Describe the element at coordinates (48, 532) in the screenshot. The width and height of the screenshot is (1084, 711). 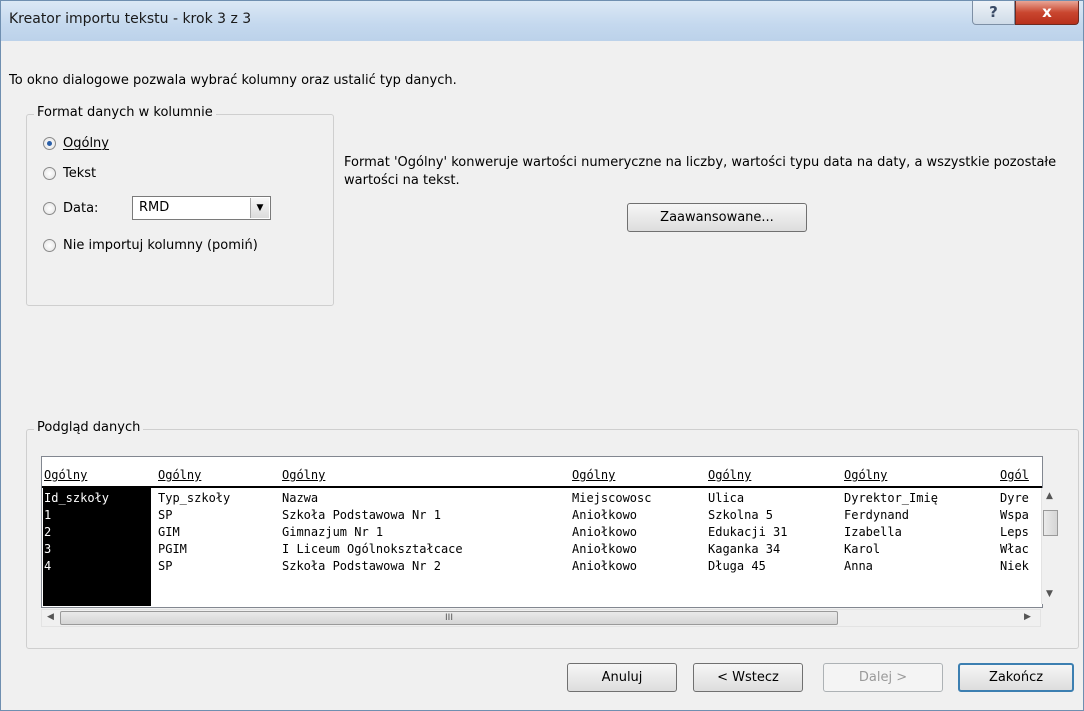
I see `table-cell: 2` at that location.